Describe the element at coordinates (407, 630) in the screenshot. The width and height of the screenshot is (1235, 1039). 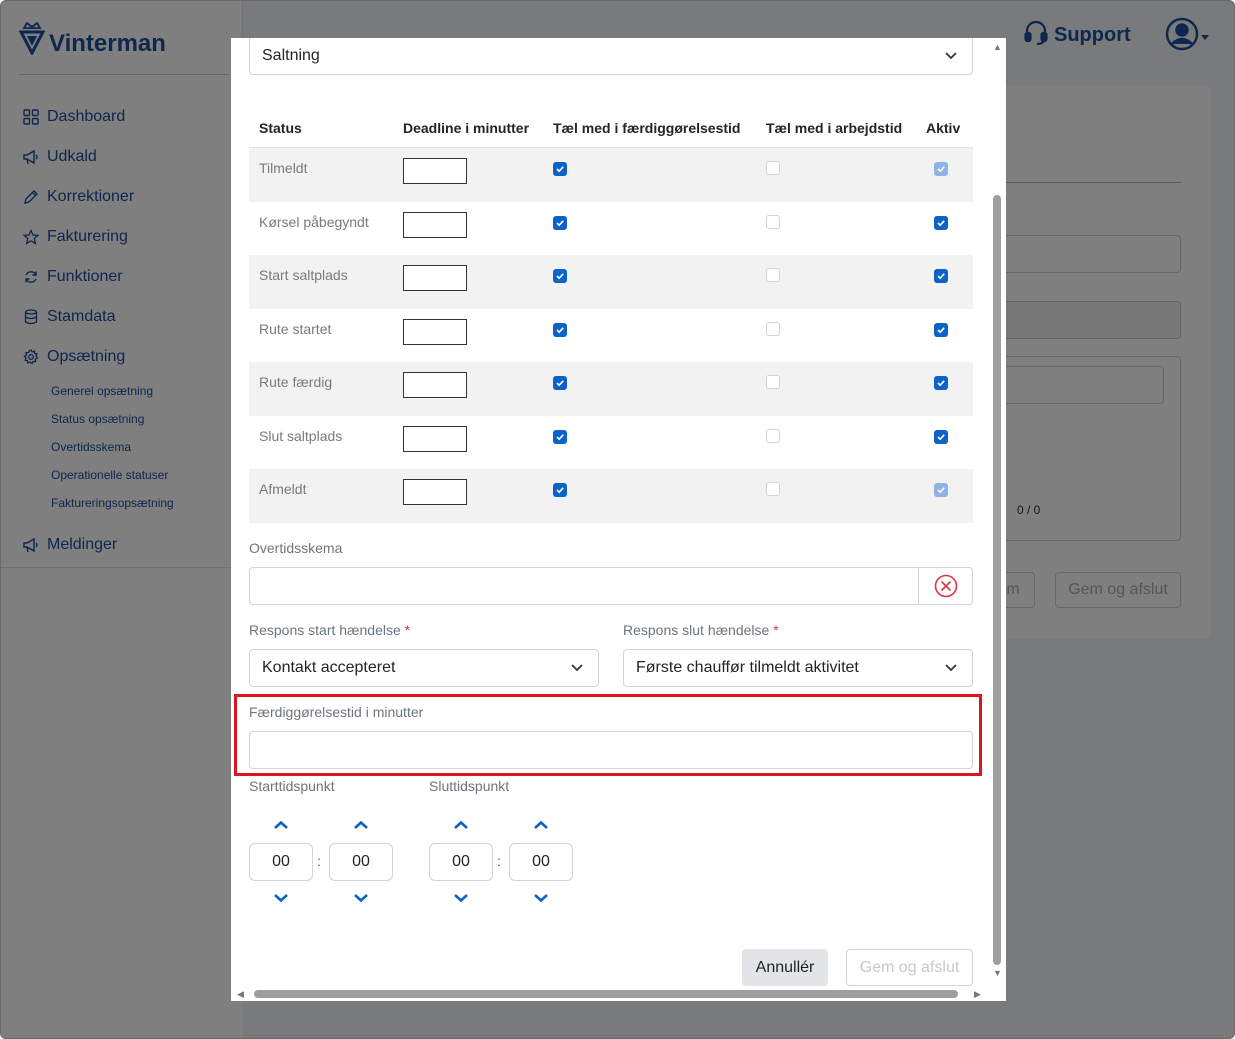
I see `required-mark: *` at that location.